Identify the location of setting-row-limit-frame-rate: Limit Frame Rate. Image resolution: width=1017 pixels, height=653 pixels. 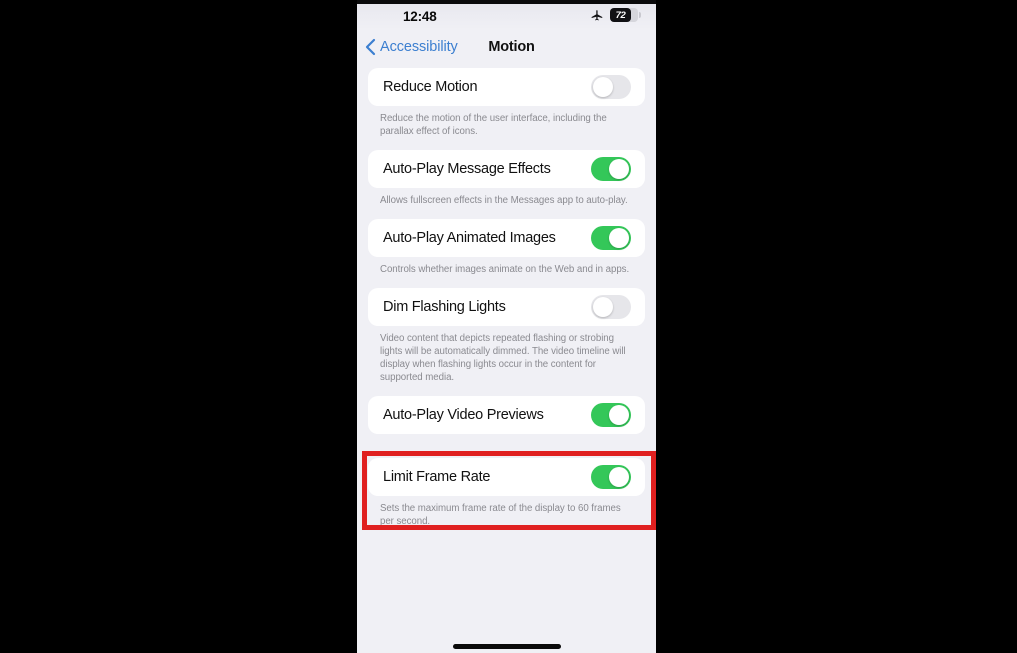
(506, 477).